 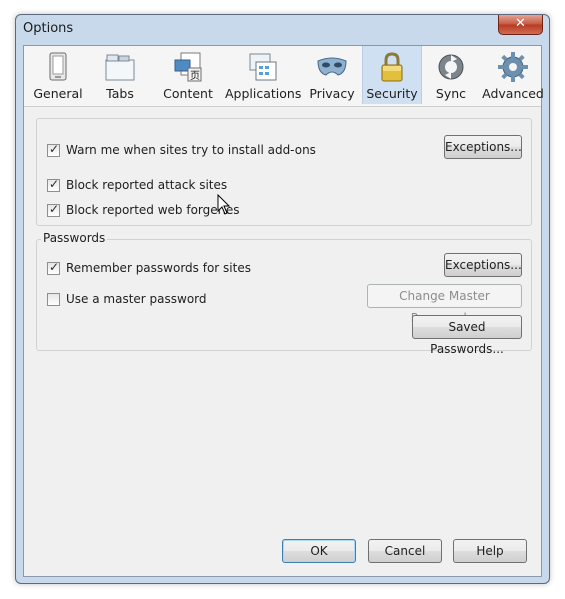 I want to click on tab-sync: Sync, so click(x=451, y=75).